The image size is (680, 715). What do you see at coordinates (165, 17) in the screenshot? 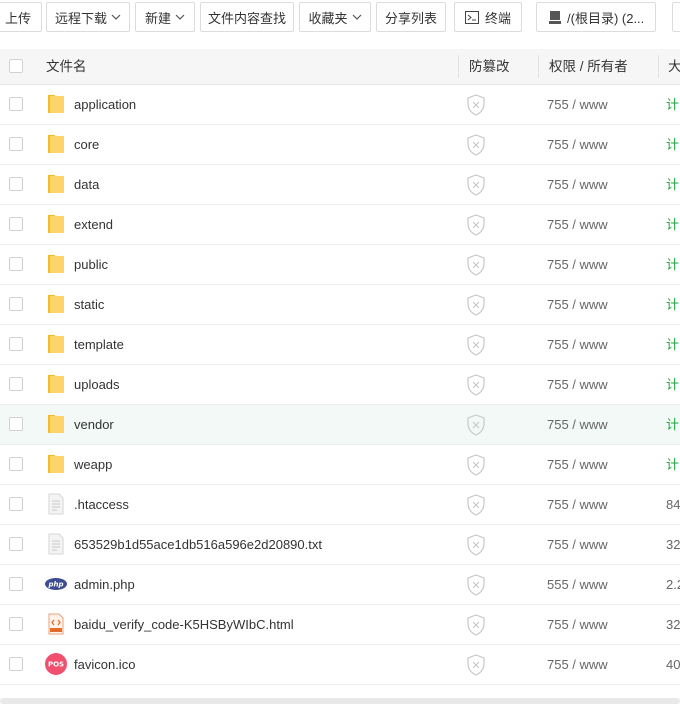
I see `new-button: 新建` at bounding box center [165, 17].